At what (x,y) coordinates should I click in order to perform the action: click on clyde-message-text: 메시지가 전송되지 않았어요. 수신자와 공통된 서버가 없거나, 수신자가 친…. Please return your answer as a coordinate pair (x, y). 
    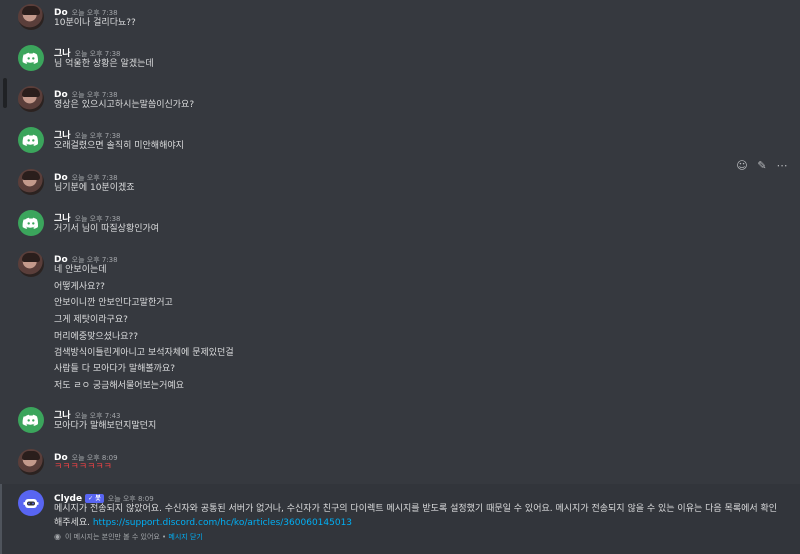
    Looking at the image, I should click on (419, 516).